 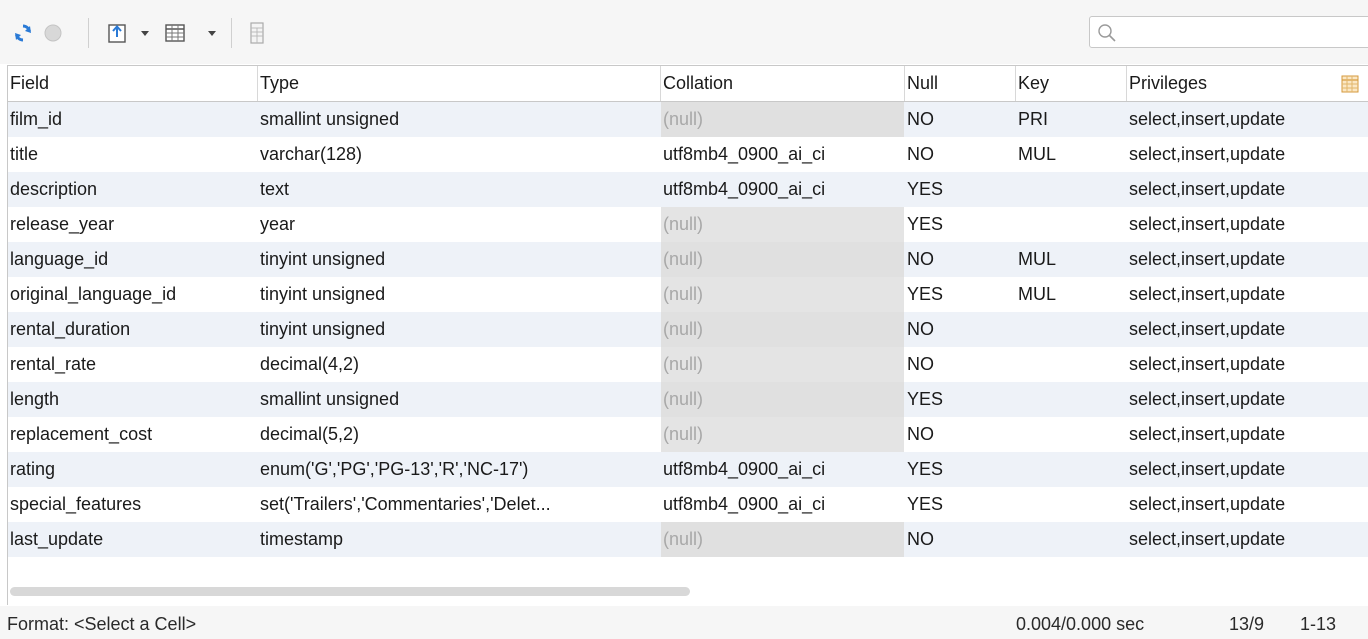 What do you see at coordinates (459, 224) in the screenshot?
I see `cell-type: year` at bounding box center [459, 224].